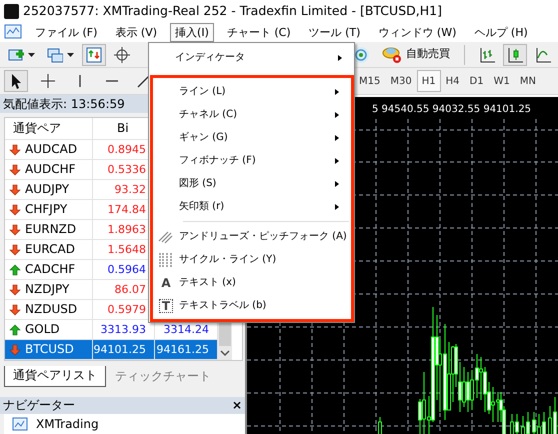 The image size is (558, 434). Describe the element at coordinates (401, 81) in the screenshot. I see `timeframe-button: M30` at that location.